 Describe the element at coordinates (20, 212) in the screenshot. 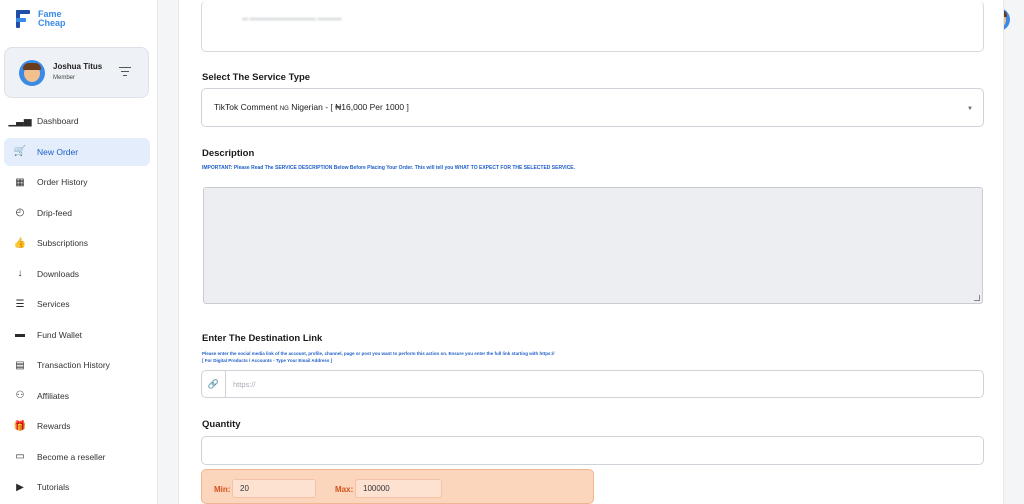

I see `clock-icon: ◴` at that location.